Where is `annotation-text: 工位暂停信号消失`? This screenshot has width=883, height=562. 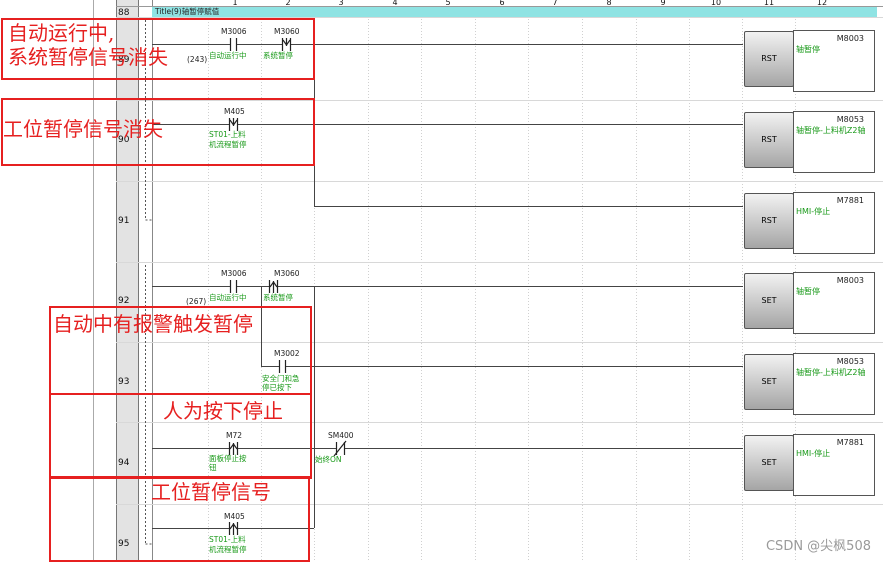 annotation-text: 工位暂停信号消失 is located at coordinates (83, 129).